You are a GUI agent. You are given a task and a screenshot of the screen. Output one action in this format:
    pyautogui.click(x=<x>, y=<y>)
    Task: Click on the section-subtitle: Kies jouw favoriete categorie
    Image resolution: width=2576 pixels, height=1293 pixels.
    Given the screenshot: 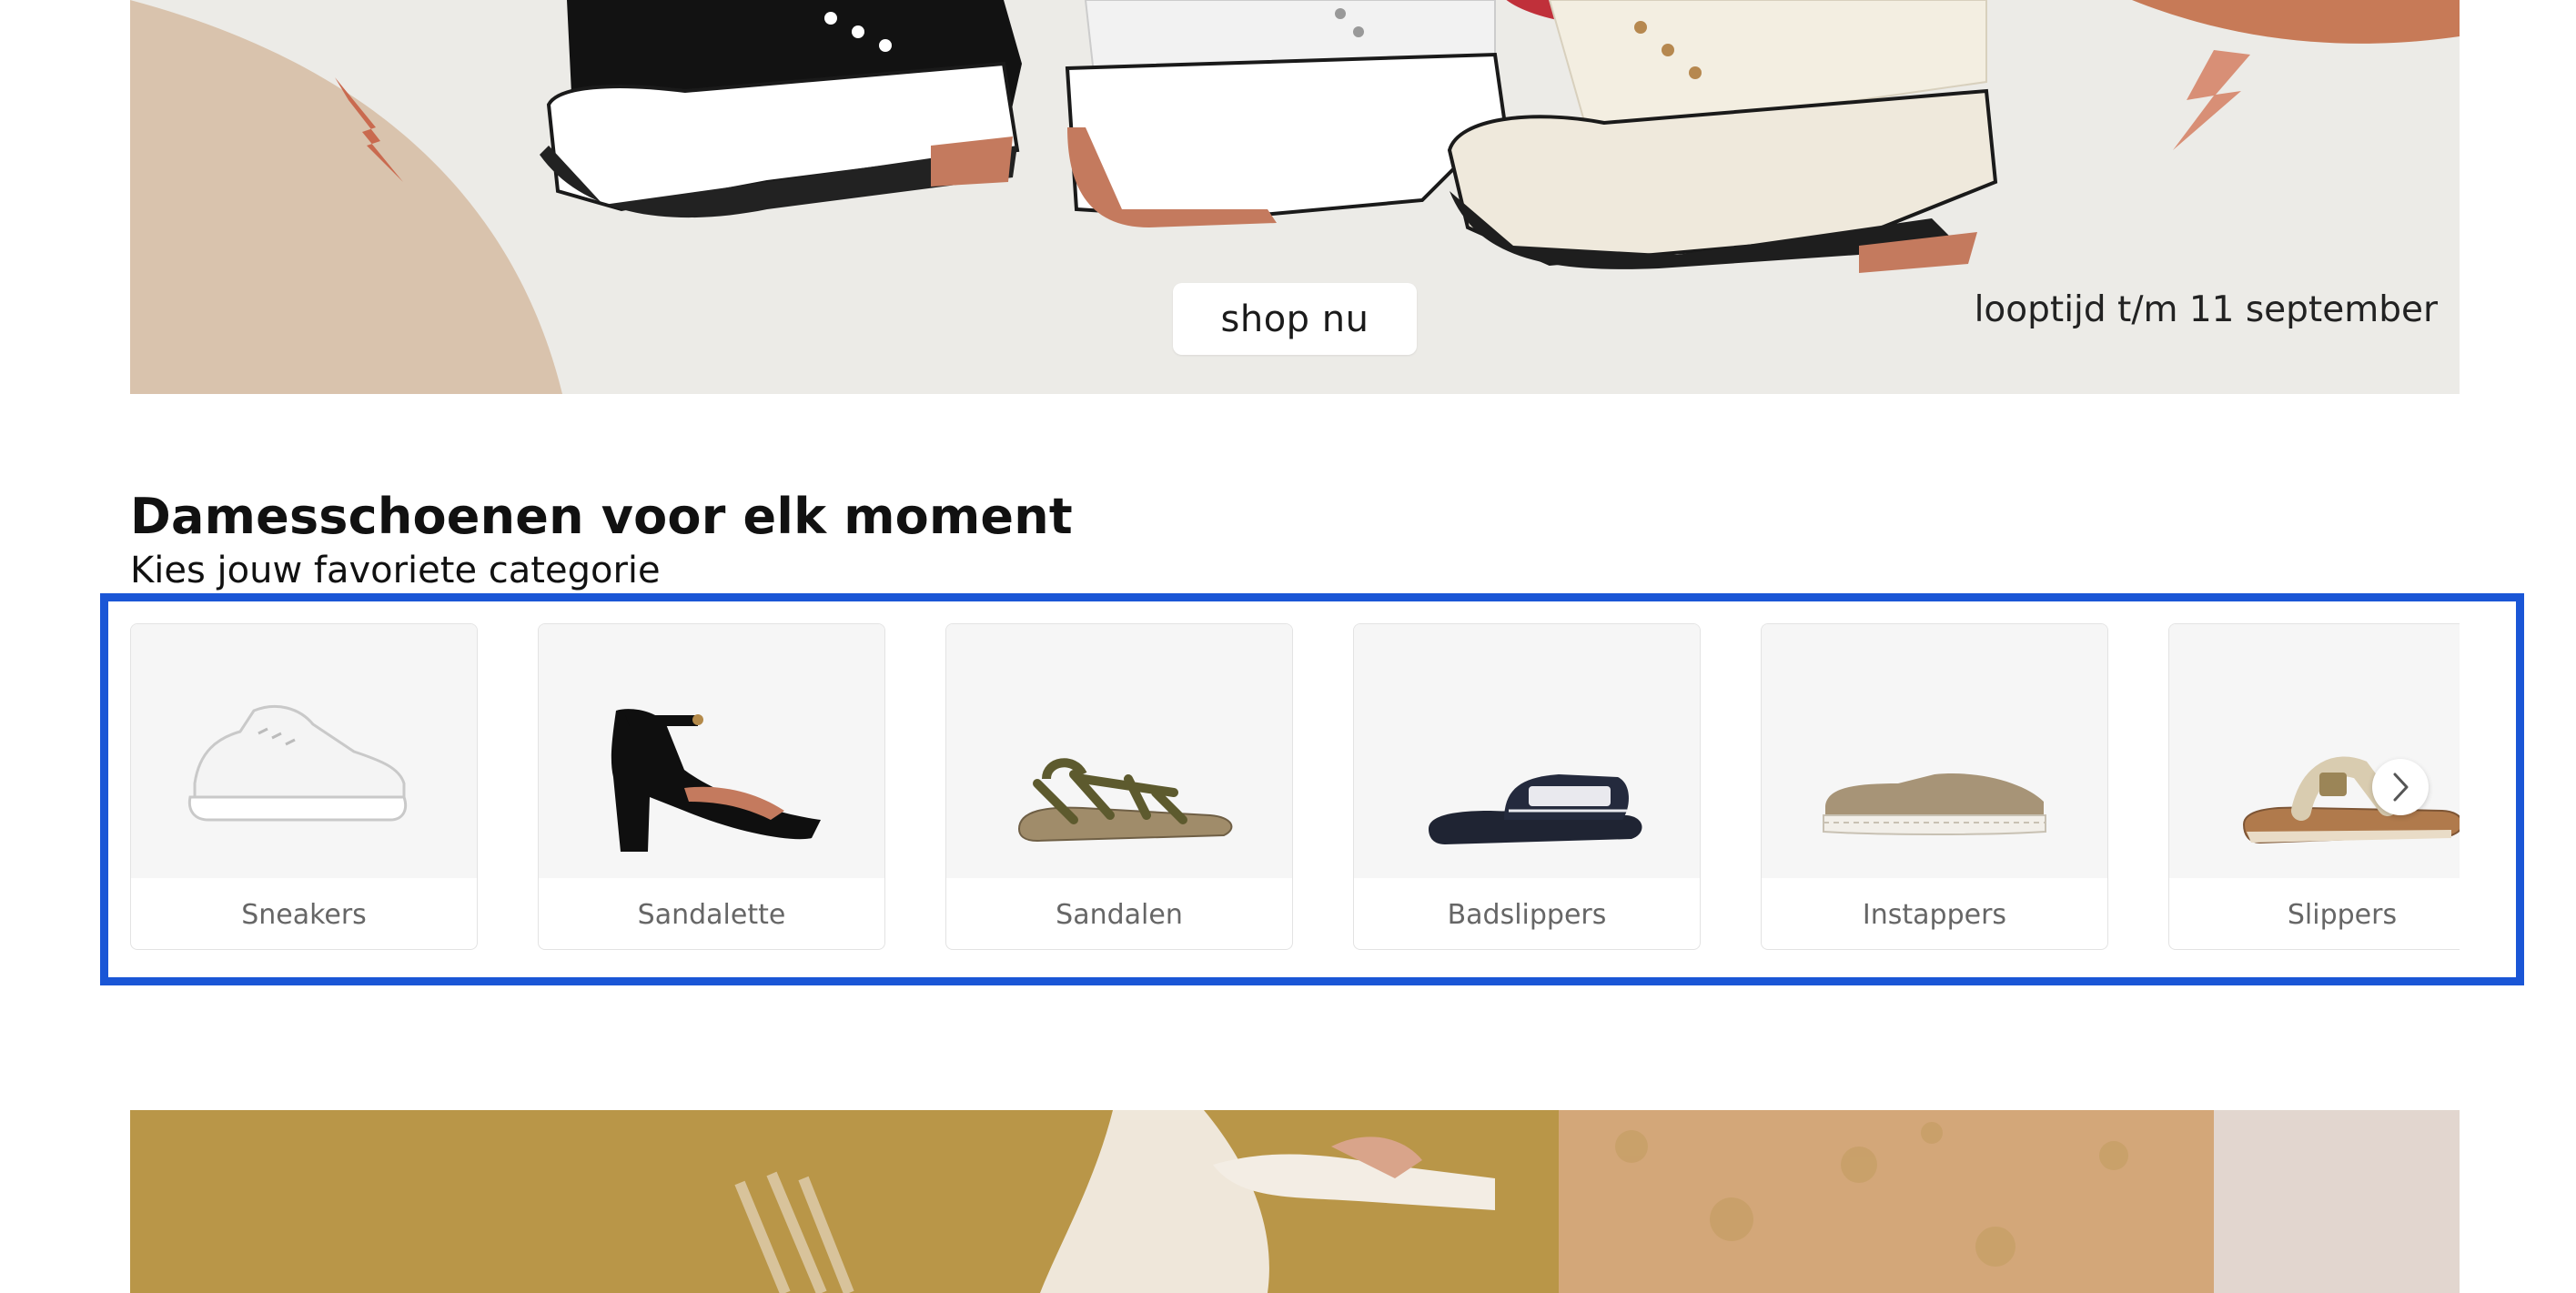 What is the action you would take?
    pyautogui.click(x=395, y=570)
    